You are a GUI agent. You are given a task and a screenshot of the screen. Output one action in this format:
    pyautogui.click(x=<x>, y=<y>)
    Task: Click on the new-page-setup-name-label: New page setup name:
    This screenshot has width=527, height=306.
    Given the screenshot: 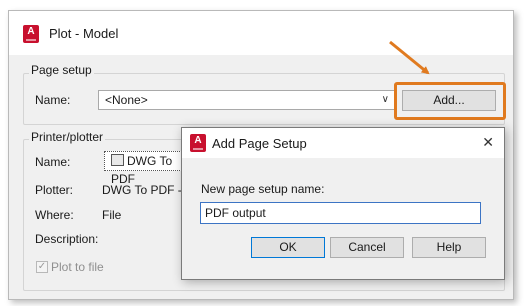 What is the action you would take?
    pyautogui.click(x=262, y=189)
    